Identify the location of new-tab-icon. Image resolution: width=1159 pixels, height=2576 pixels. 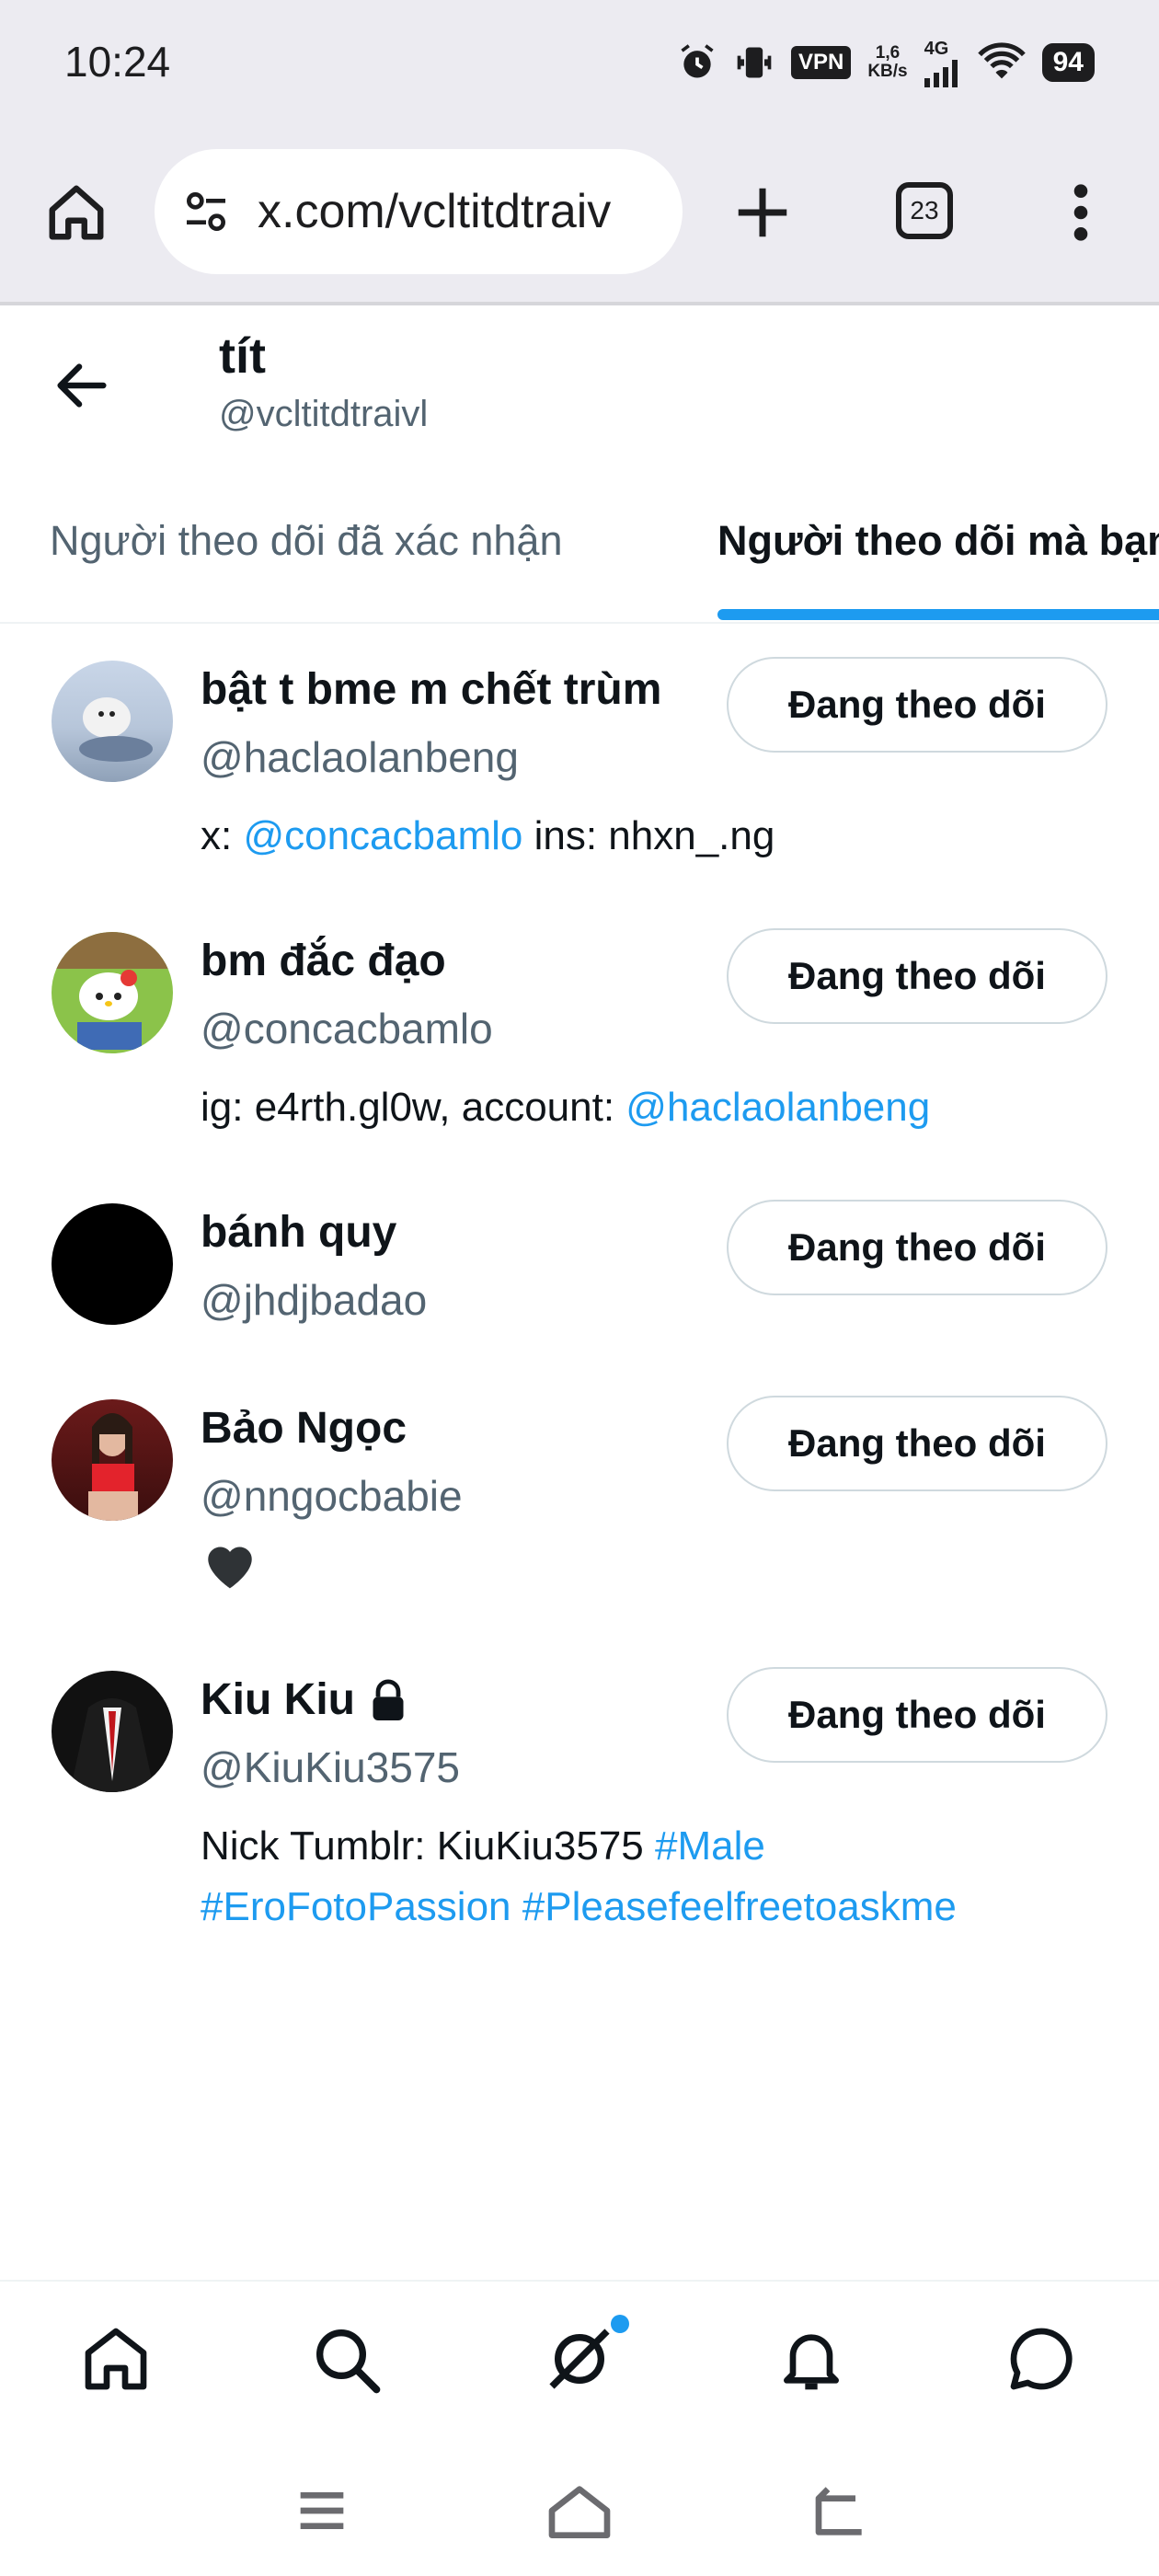
(762, 212).